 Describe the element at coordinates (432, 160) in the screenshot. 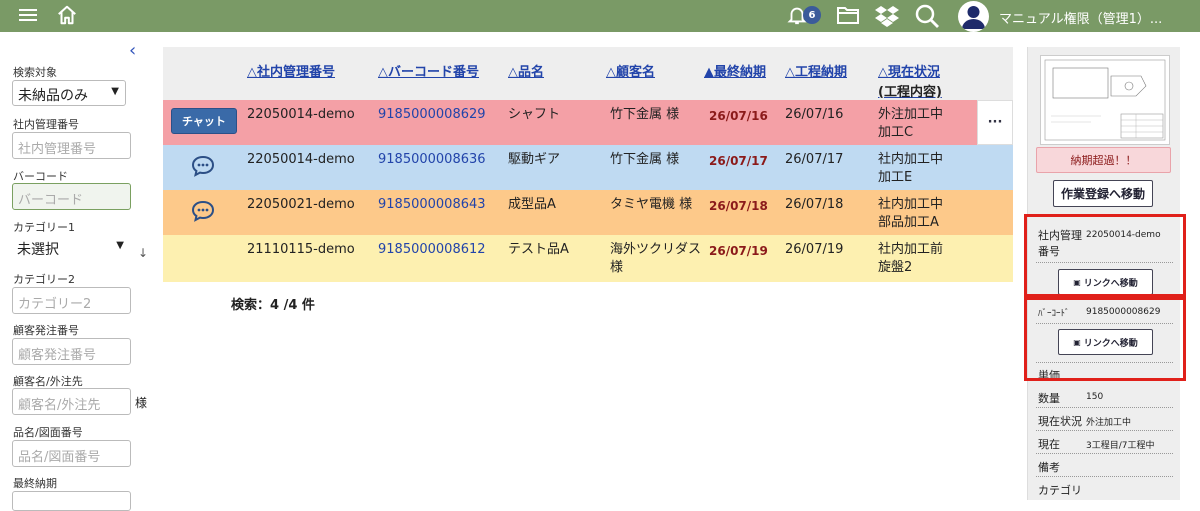

I see `cell-barcode: 9185000008636` at that location.